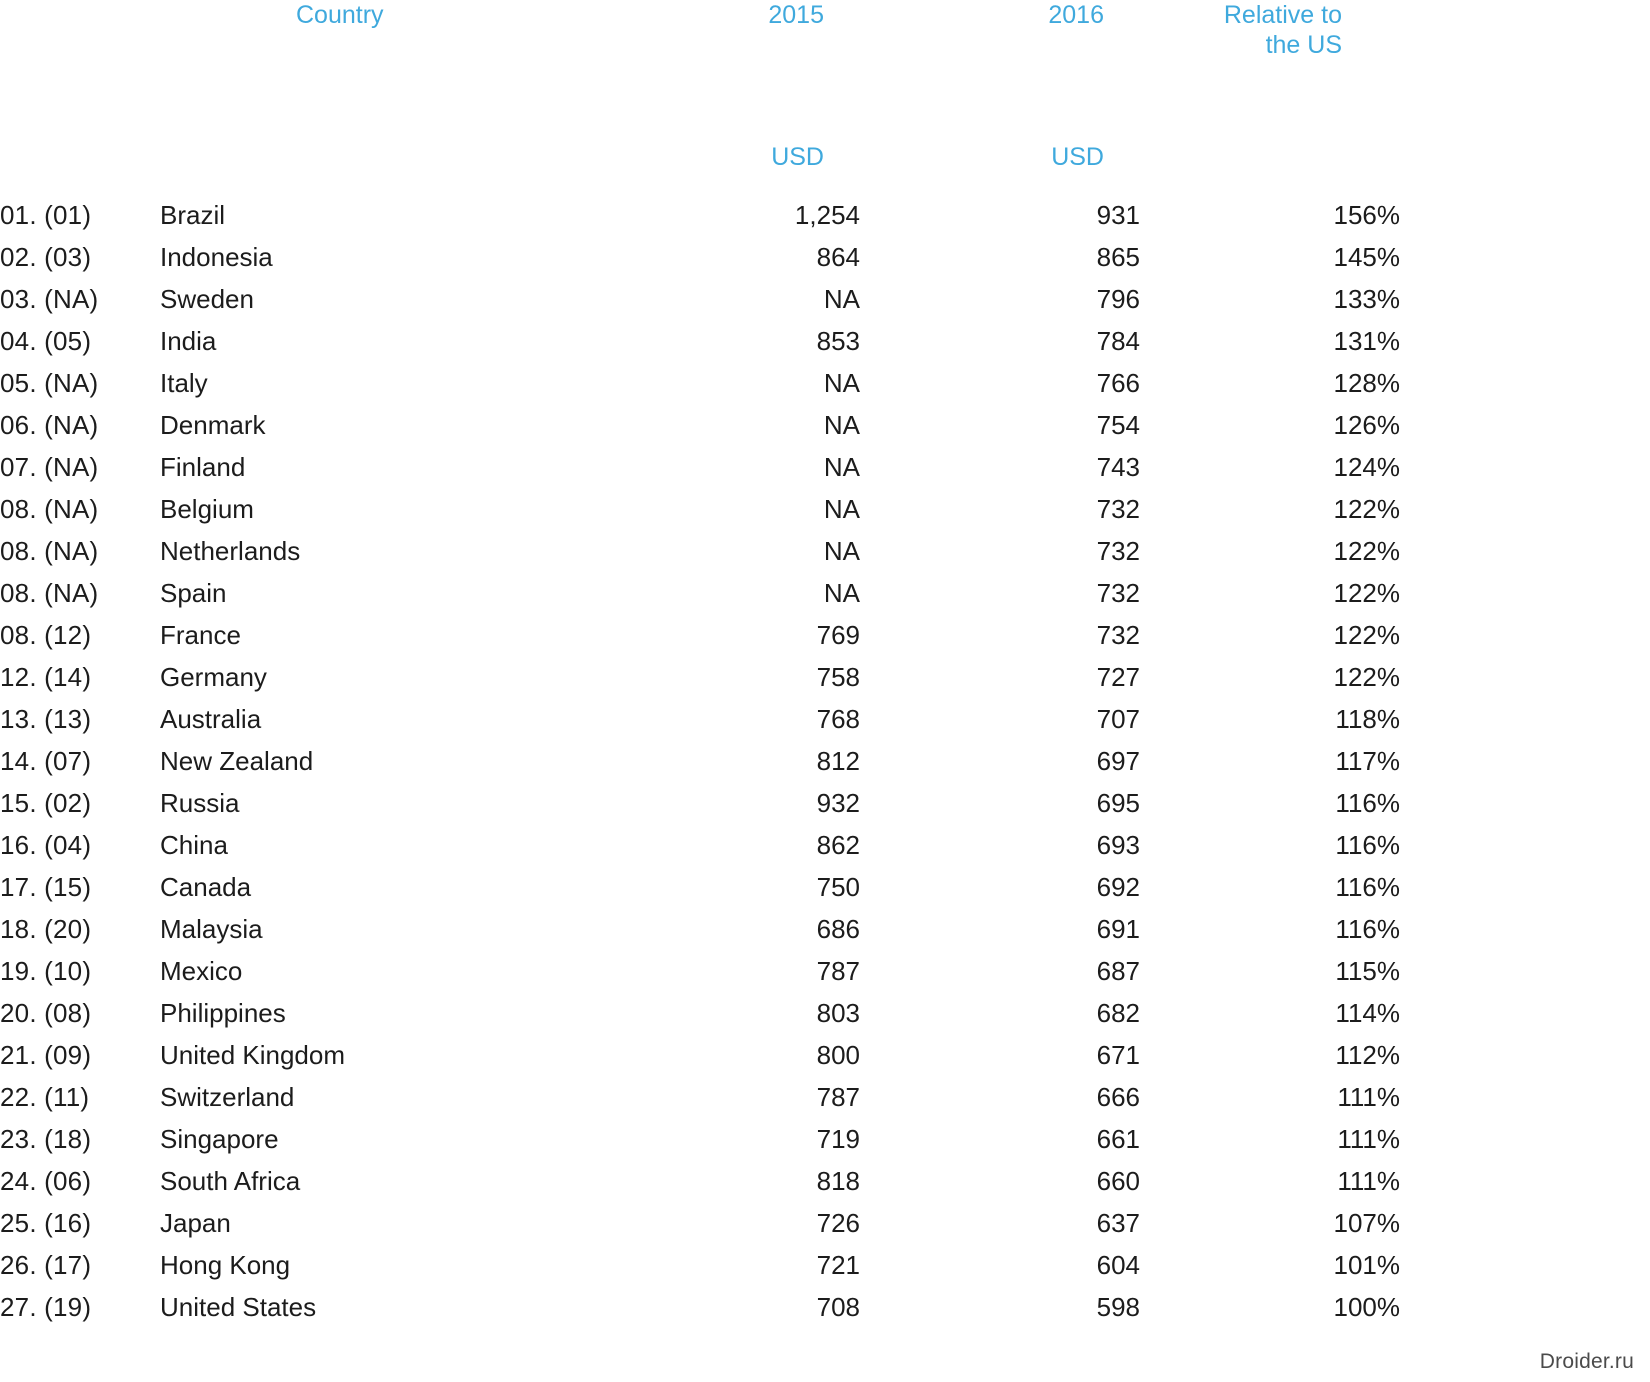  I want to click on cell-value-2016: 754, so click(1118, 424).